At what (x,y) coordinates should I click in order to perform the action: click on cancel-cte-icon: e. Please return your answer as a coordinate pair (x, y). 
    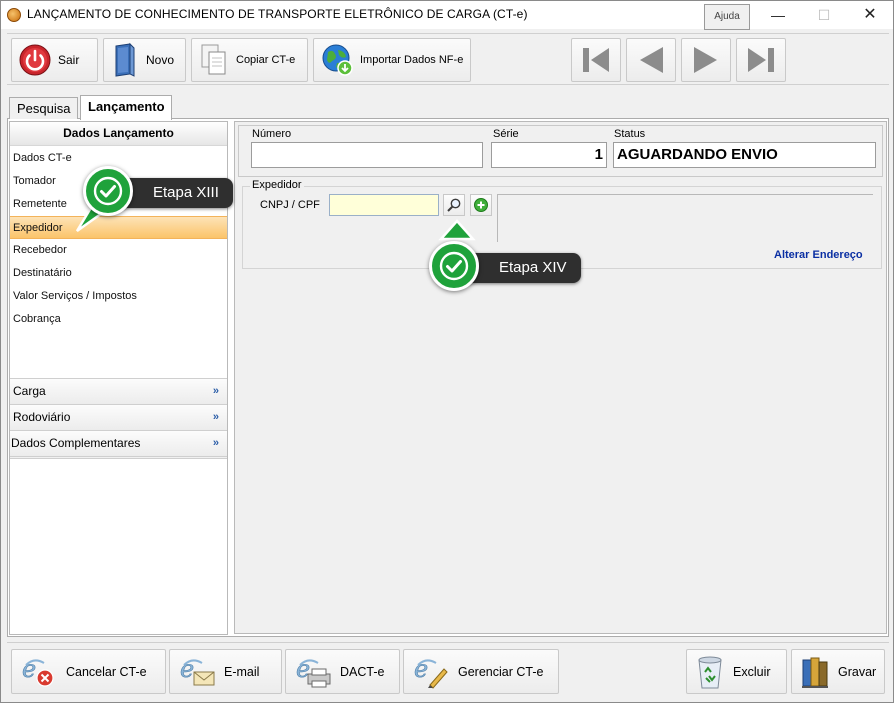
    Looking at the image, I should click on (38, 671).